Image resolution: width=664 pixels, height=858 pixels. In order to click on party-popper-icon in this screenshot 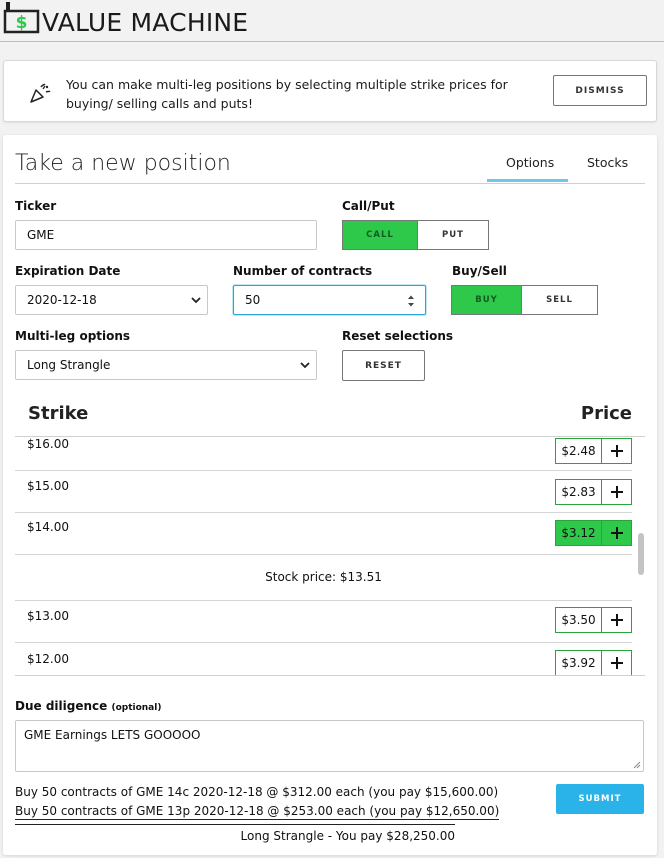, I will do `click(40, 93)`.